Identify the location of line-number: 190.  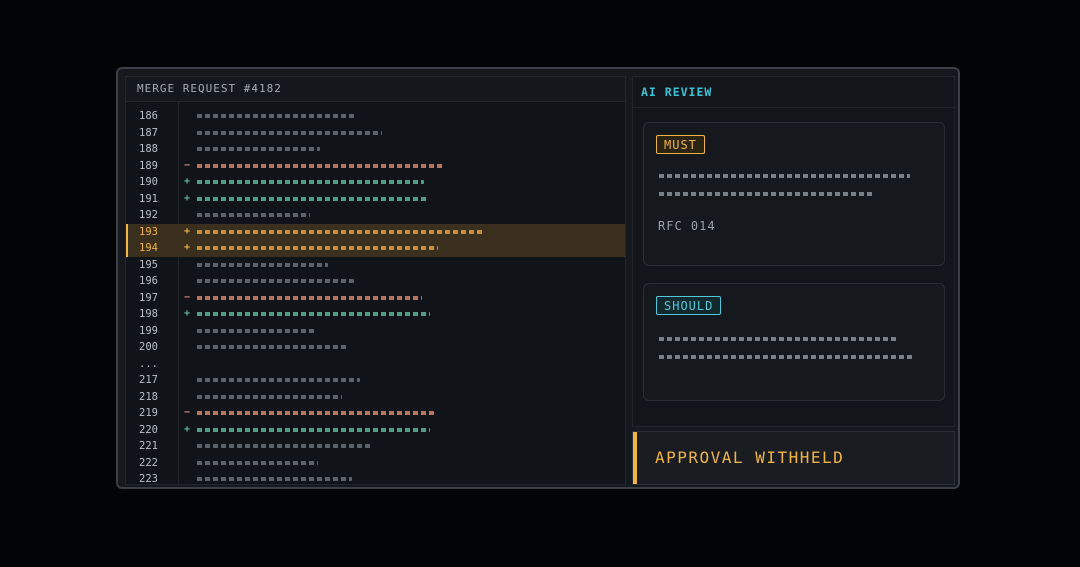
(148, 182).